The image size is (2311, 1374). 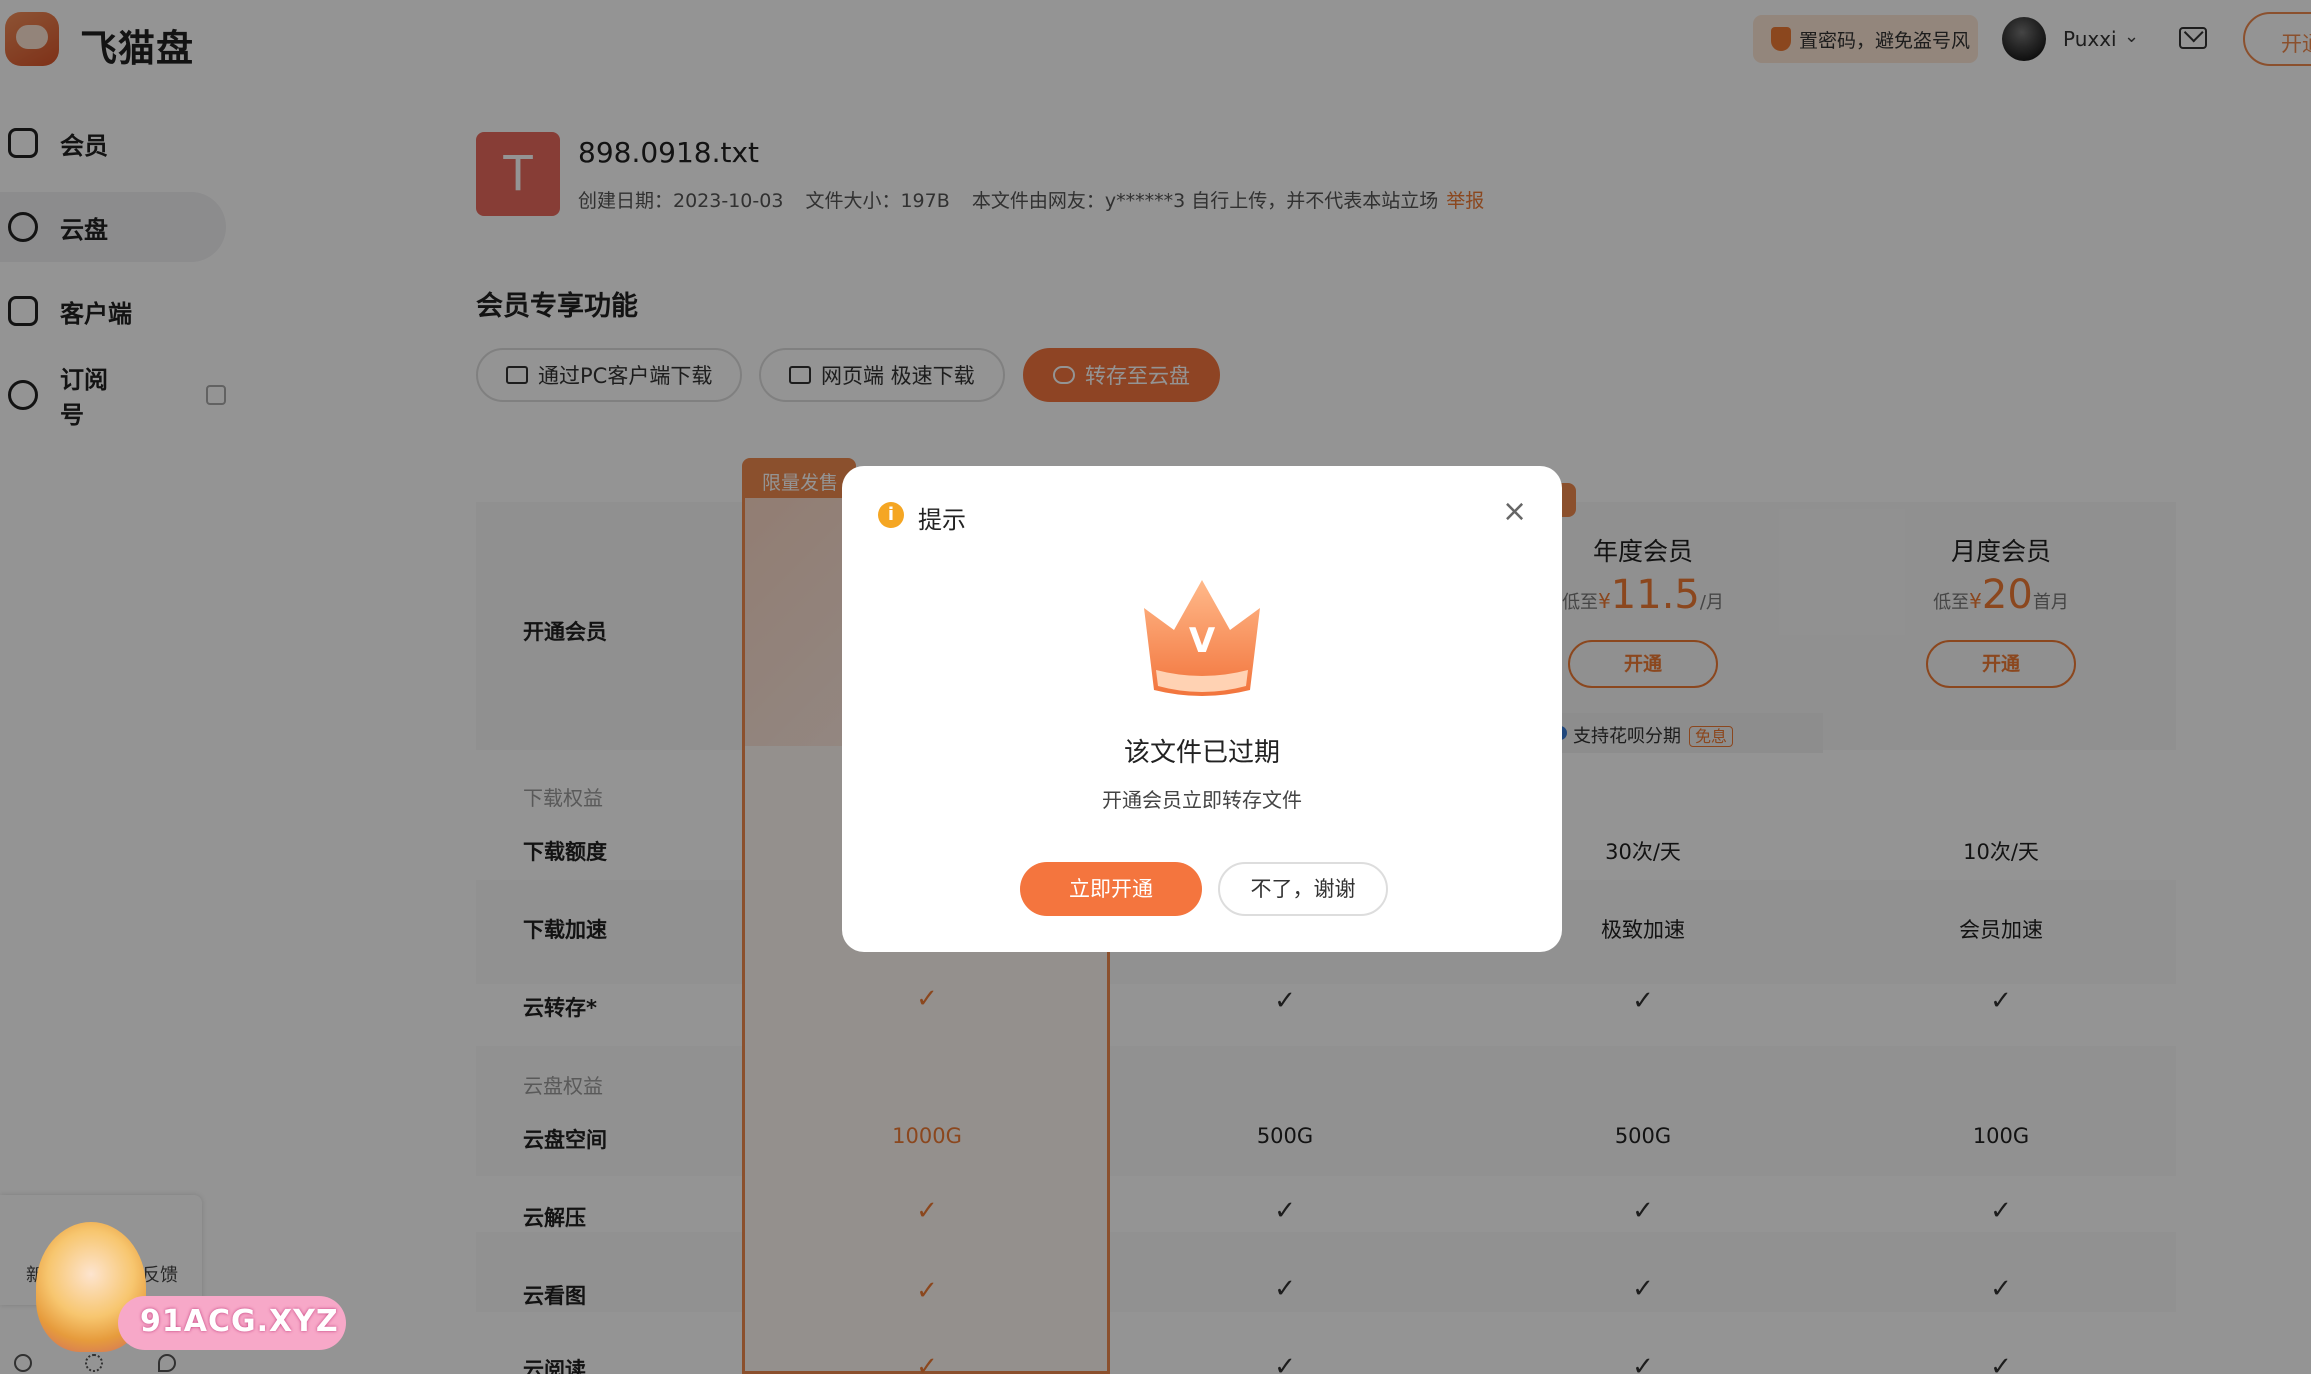 I want to click on dialog-title: 提示, so click(x=942, y=520).